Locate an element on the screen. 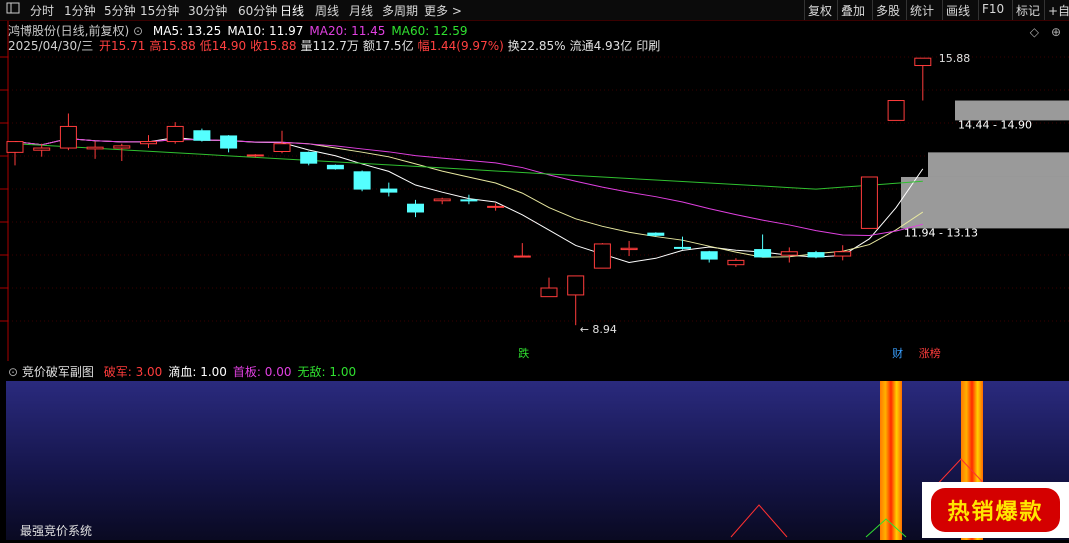 Image resolution: width=1069 pixels, height=543 pixels. stat-item-7: 换22.85% is located at coordinates (536, 46).